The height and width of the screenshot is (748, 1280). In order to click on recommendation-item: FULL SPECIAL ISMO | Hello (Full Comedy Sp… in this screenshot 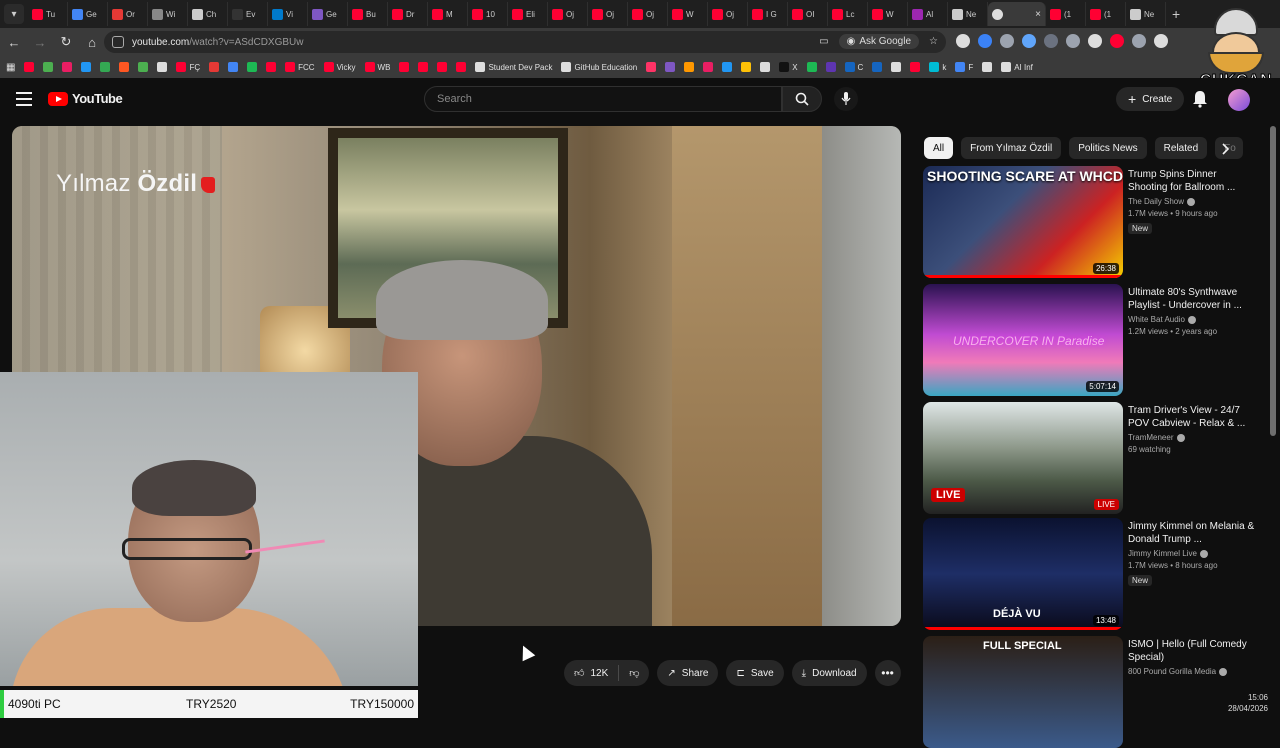, I will do `click(1093, 692)`.